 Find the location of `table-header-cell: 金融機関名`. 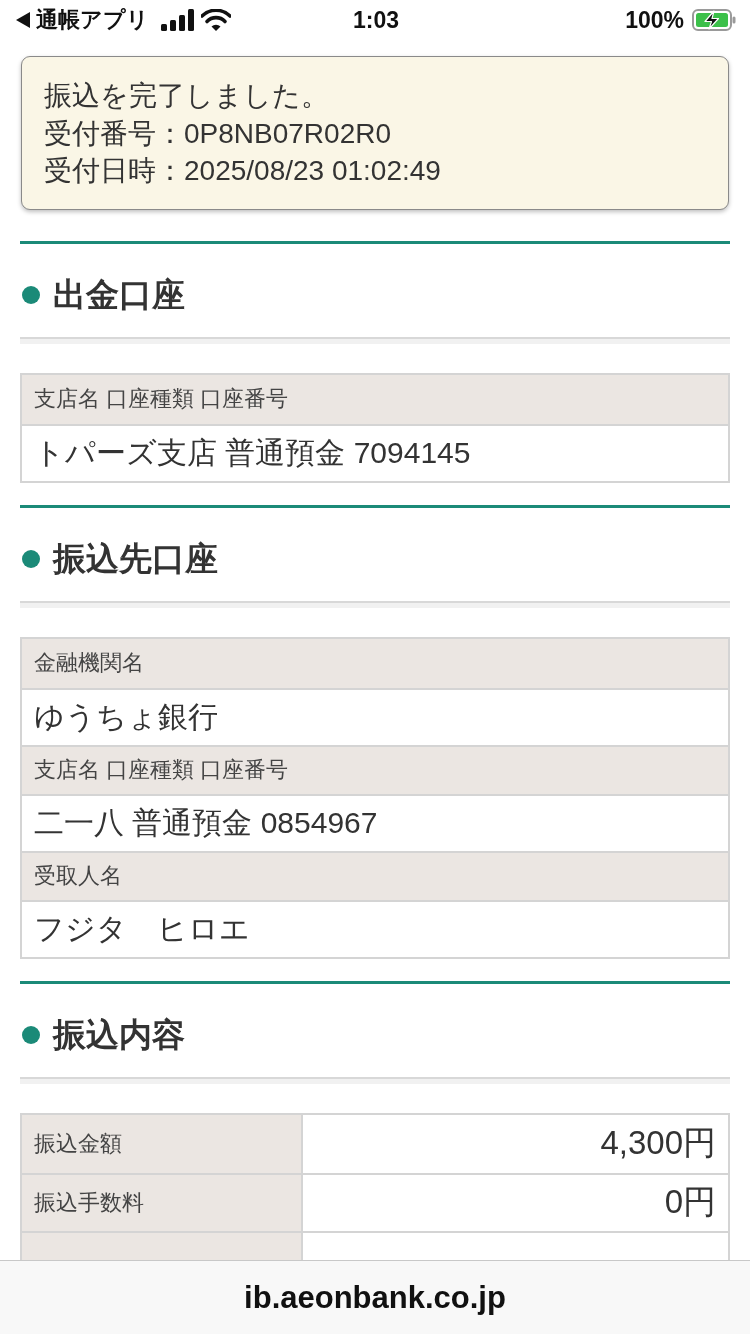

table-header-cell: 金融機関名 is located at coordinates (375, 663).